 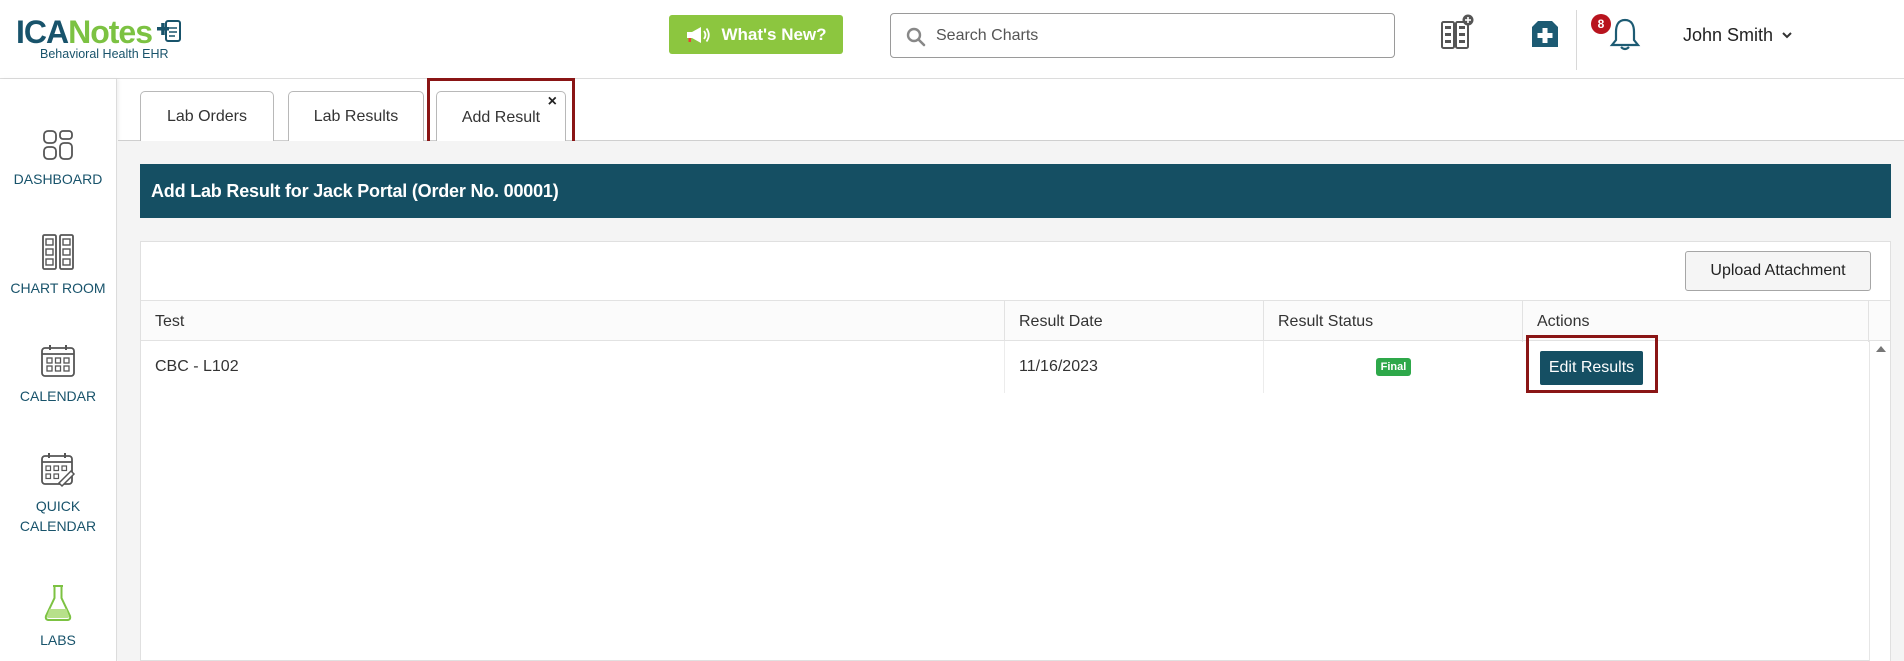 I want to click on sidebar-label-chart-room: CHART ROOM, so click(x=58, y=288).